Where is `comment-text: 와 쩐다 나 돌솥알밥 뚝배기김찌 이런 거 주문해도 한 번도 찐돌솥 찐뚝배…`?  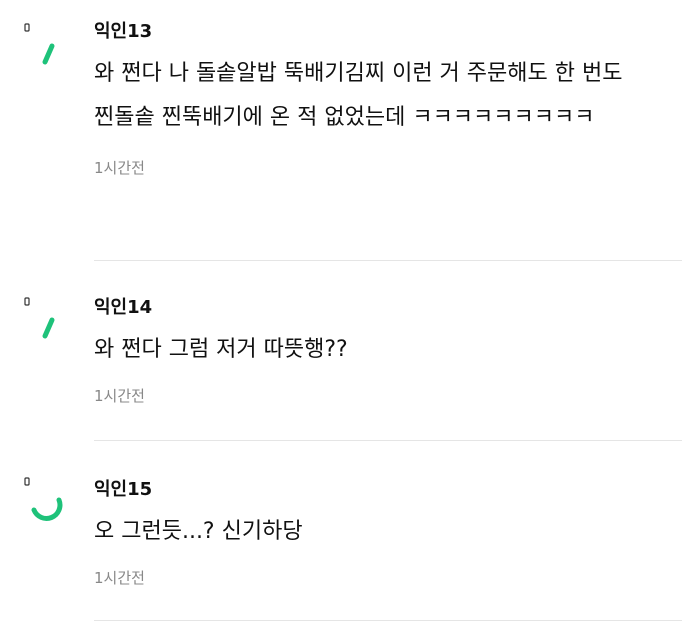 comment-text: 와 쩐다 나 돌솥알밥 뚝배기김찌 이런 거 주문해도 한 번도 찐돌솥 찐뚝배… is located at coordinates (358, 95).